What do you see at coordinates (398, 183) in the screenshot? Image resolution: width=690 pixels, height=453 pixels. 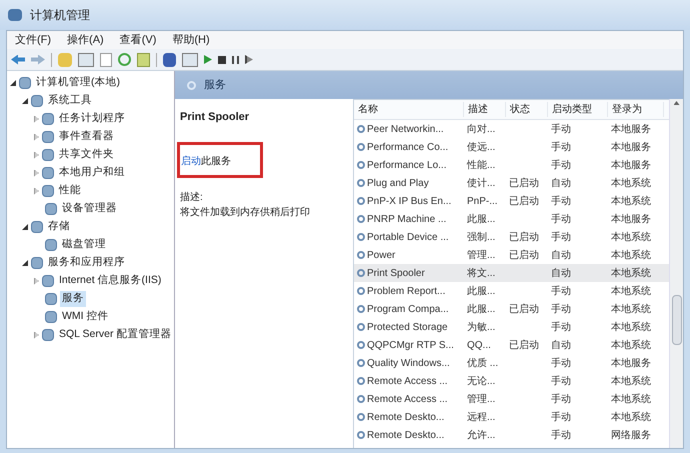 I see `table-cell-text: Plug and Play` at bounding box center [398, 183].